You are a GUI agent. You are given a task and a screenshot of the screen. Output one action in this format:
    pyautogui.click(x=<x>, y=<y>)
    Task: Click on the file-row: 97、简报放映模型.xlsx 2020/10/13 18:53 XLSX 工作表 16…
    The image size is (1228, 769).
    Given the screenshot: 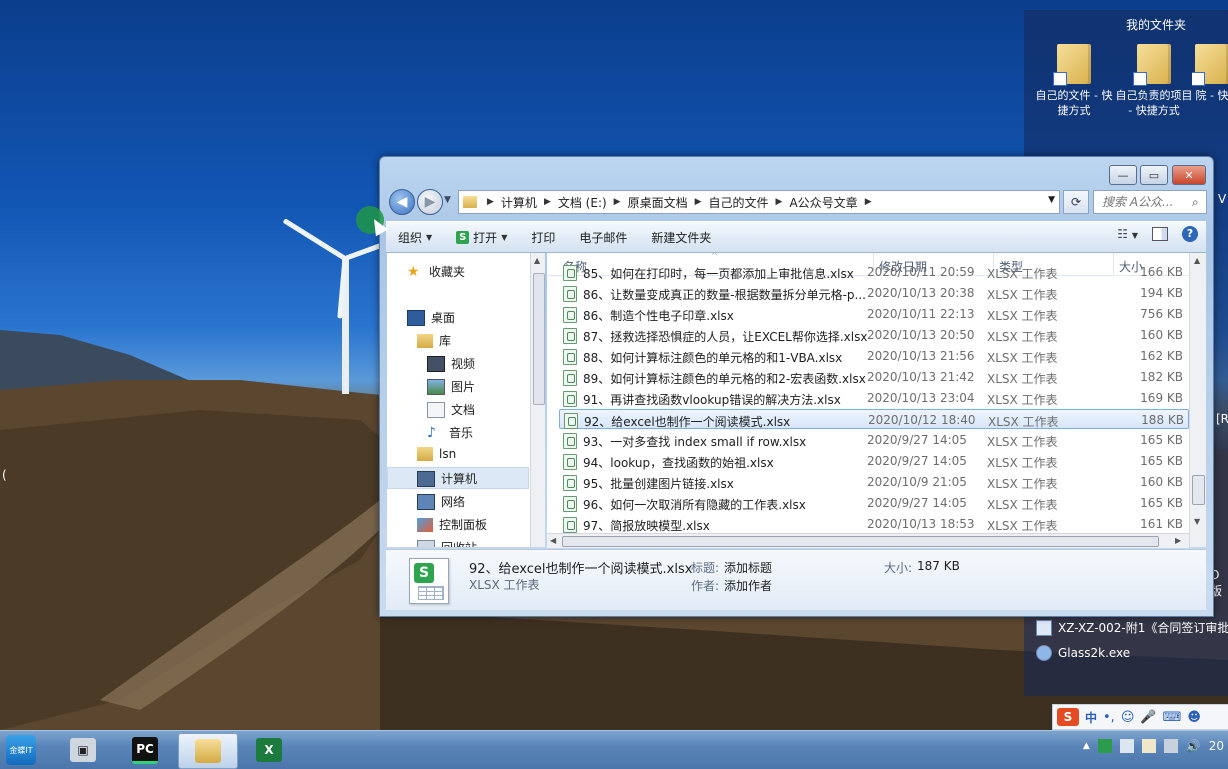 What is the action you would take?
    pyautogui.click(x=873, y=524)
    